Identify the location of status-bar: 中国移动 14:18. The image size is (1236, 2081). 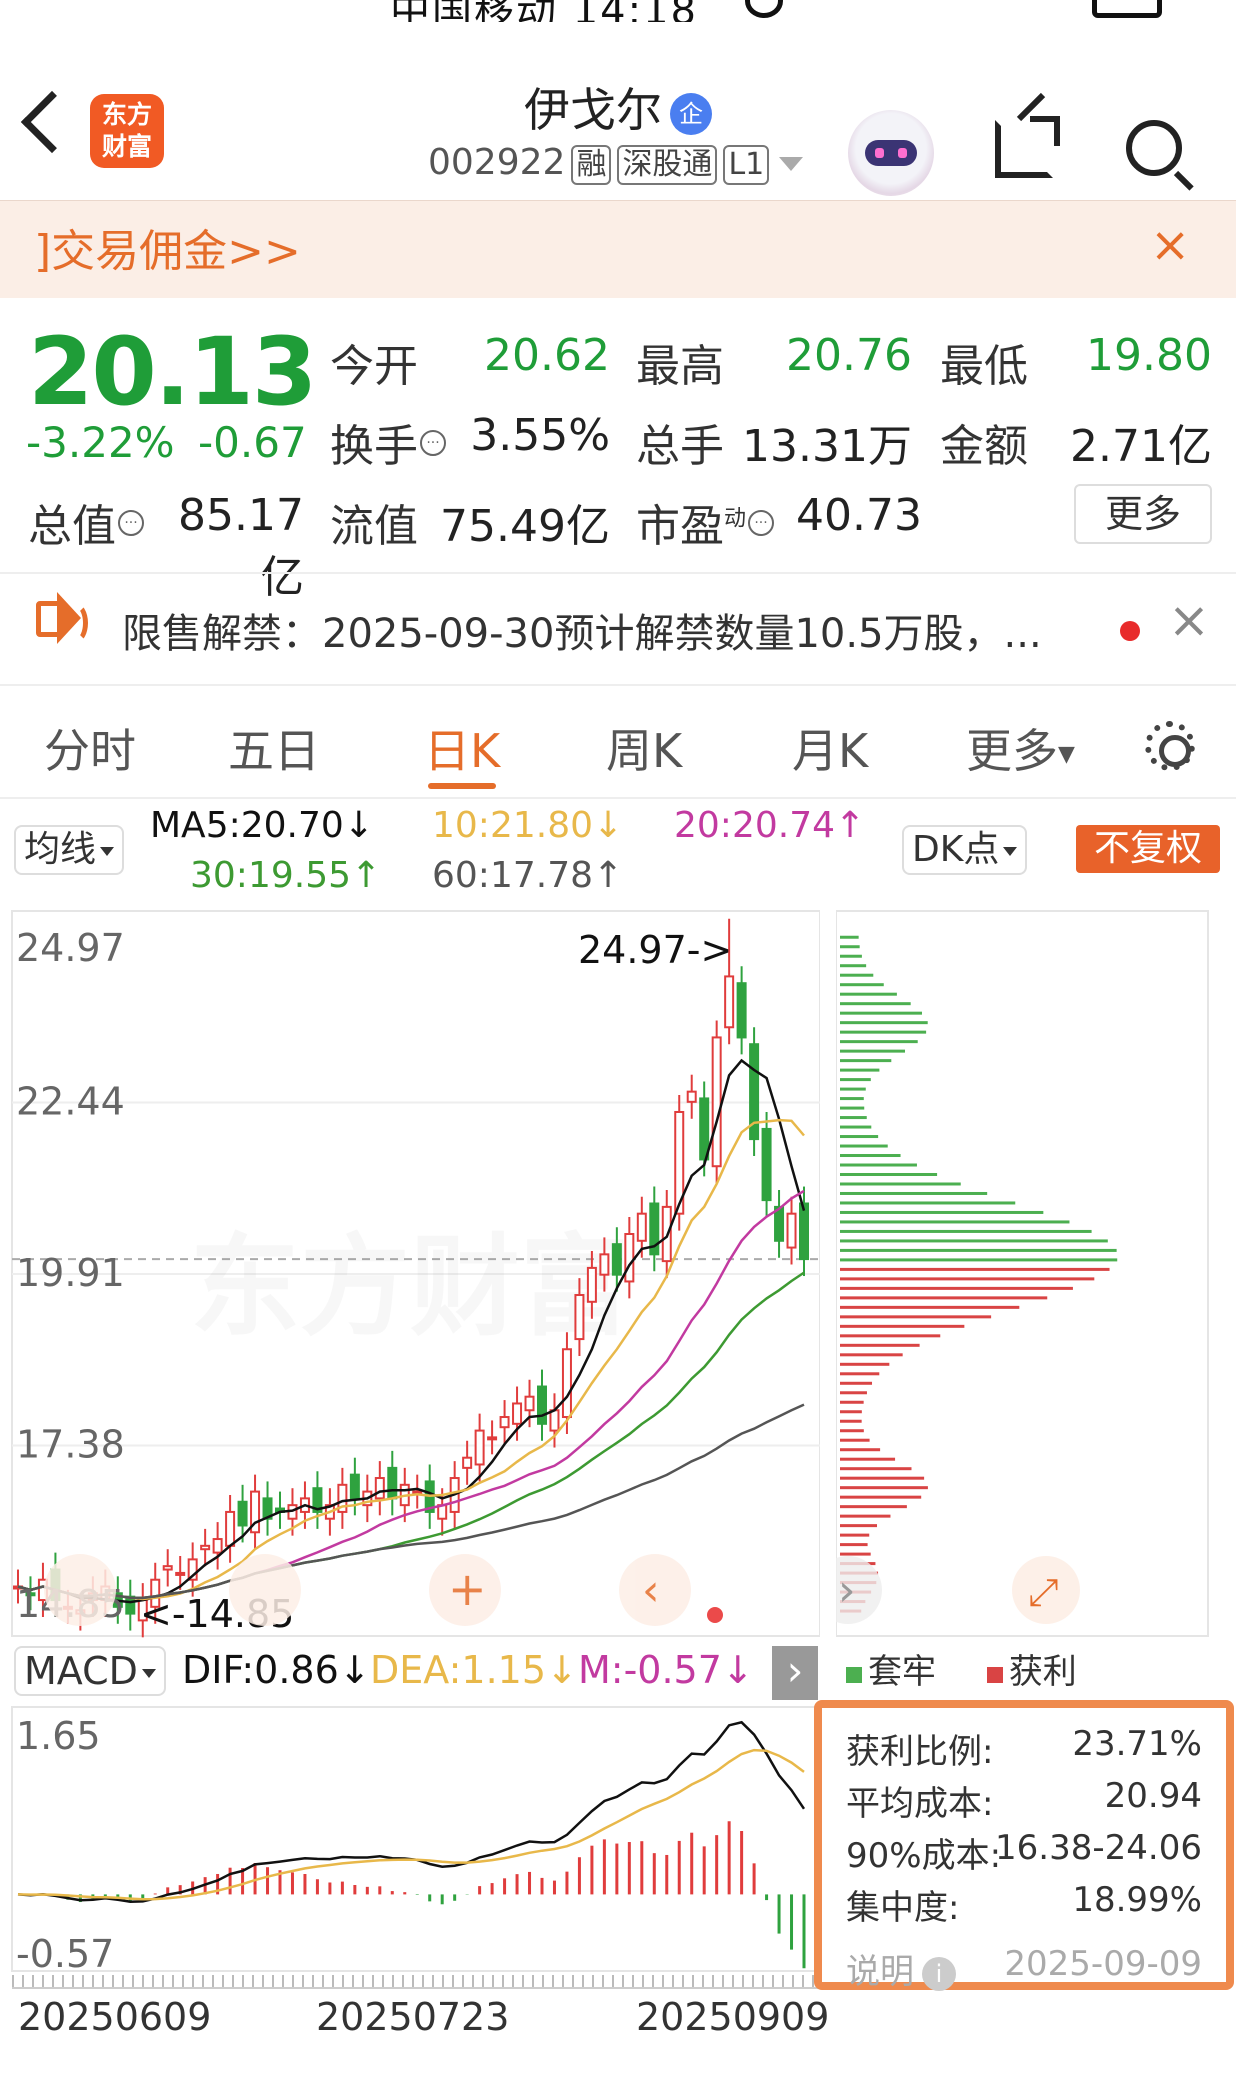
(618, 11).